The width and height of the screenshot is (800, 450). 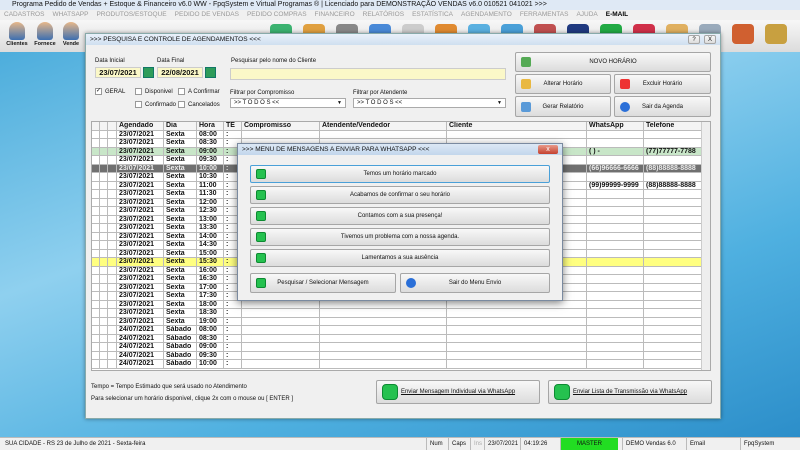 I want to click on table-row: 23/07/2021 Sexta 19:00:, so click(x=397, y=321).